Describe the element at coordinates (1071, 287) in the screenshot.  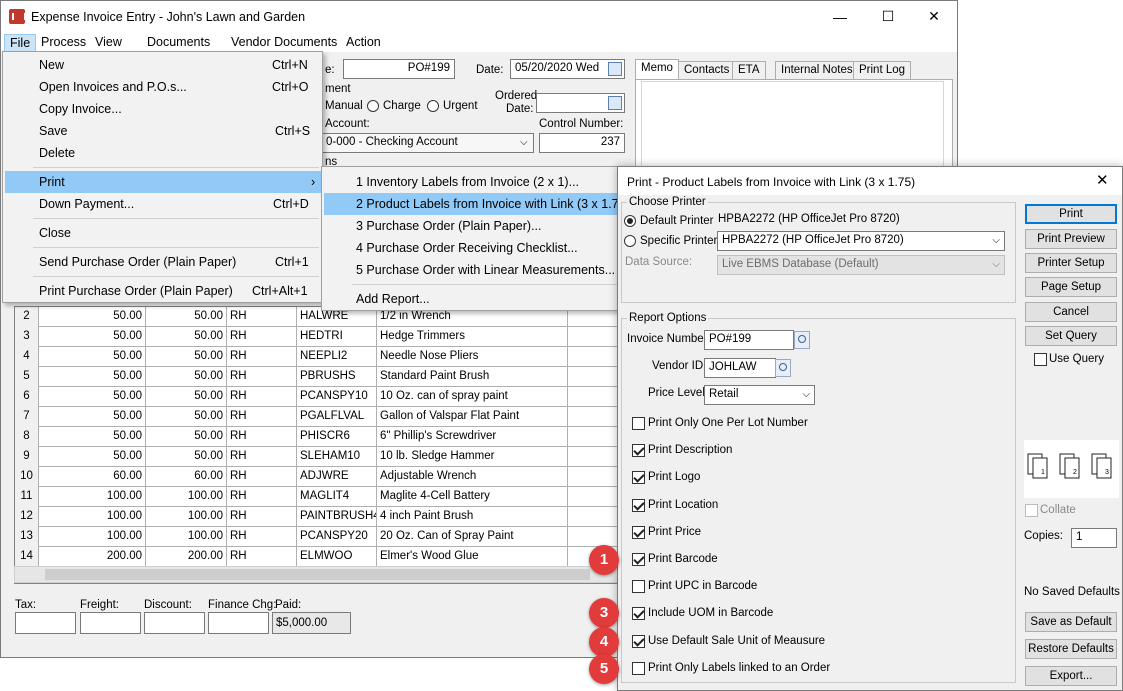
I see `page-setup-button: Page Setup` at that location.